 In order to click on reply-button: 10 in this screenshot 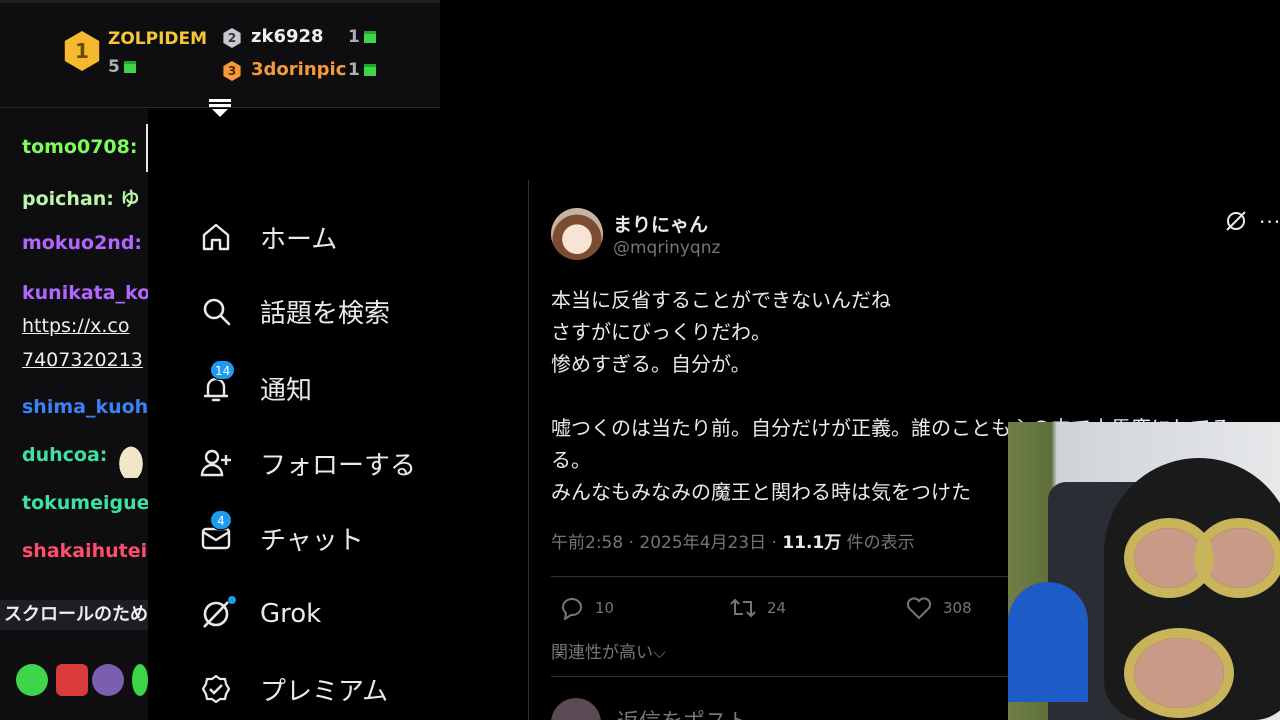, I will do `click(586, 608)`.